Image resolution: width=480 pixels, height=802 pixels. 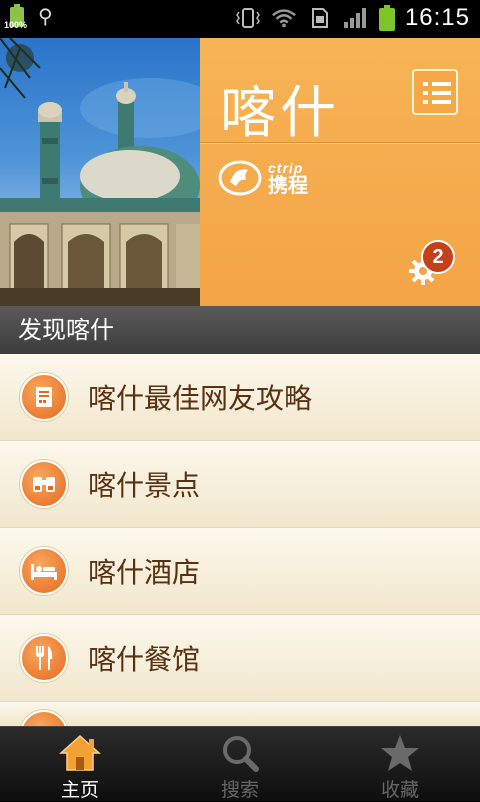 I want to click on binoculars-icon, so click(x=44, y=484).